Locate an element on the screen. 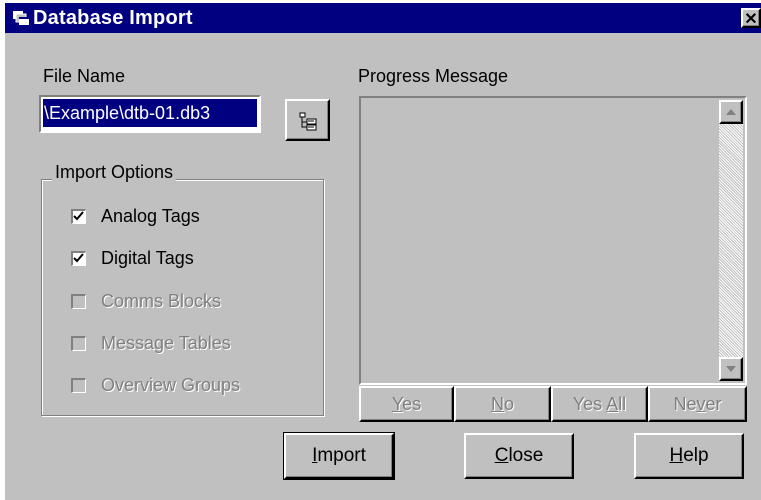 The image size is (761, 500). close-button: Close is located at coordinates (519, 456).